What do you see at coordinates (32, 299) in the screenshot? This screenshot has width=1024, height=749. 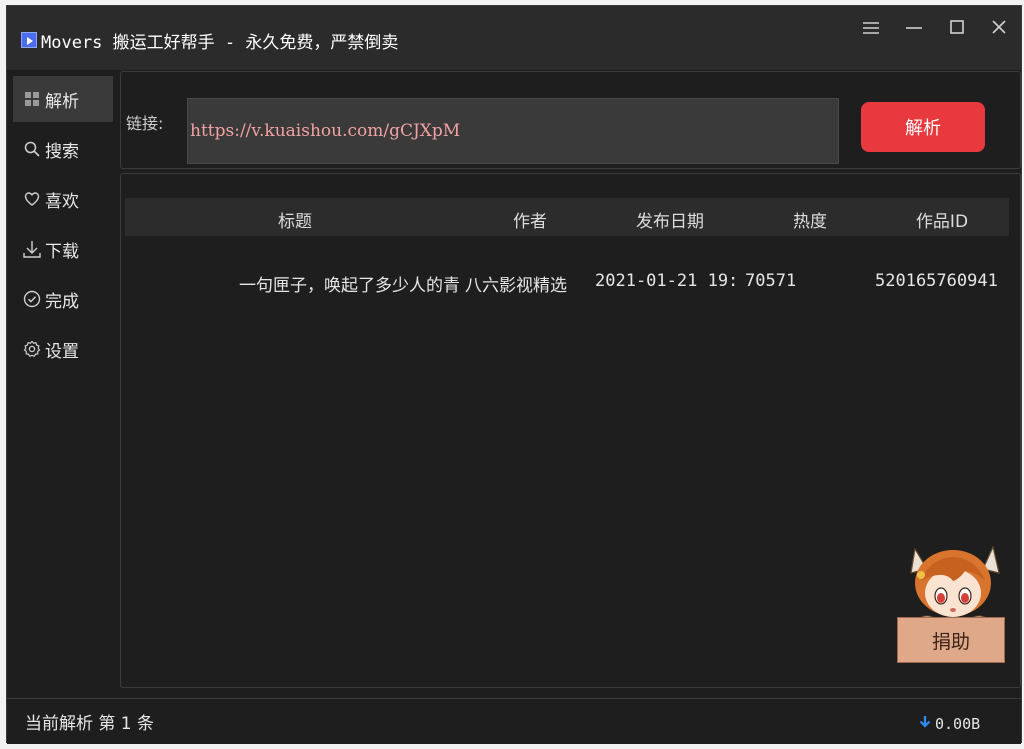 I see `check-circle-icon` at bounding box center [32, 299].